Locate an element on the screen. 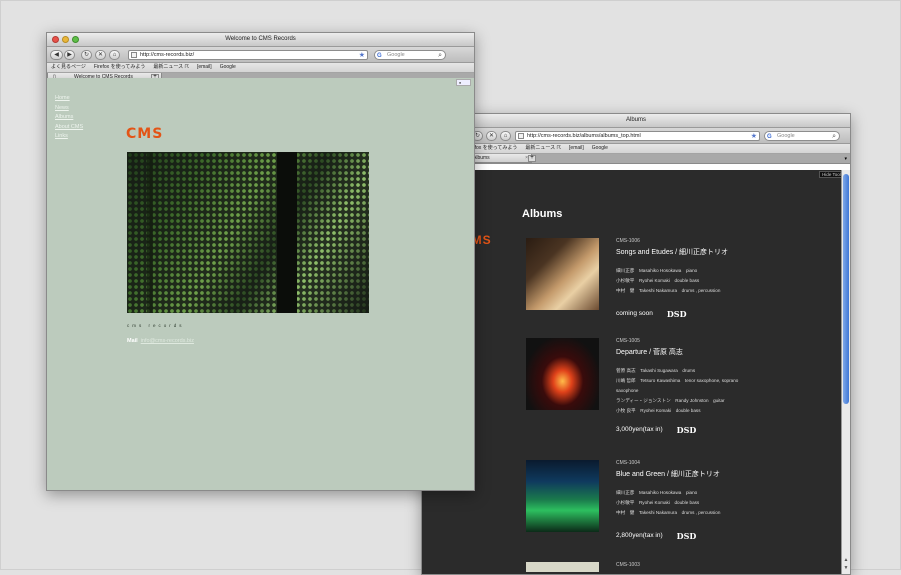 The width and height of the screenshot is (901, 575). scrollbar-thumb is located at coordinates (846, 289).